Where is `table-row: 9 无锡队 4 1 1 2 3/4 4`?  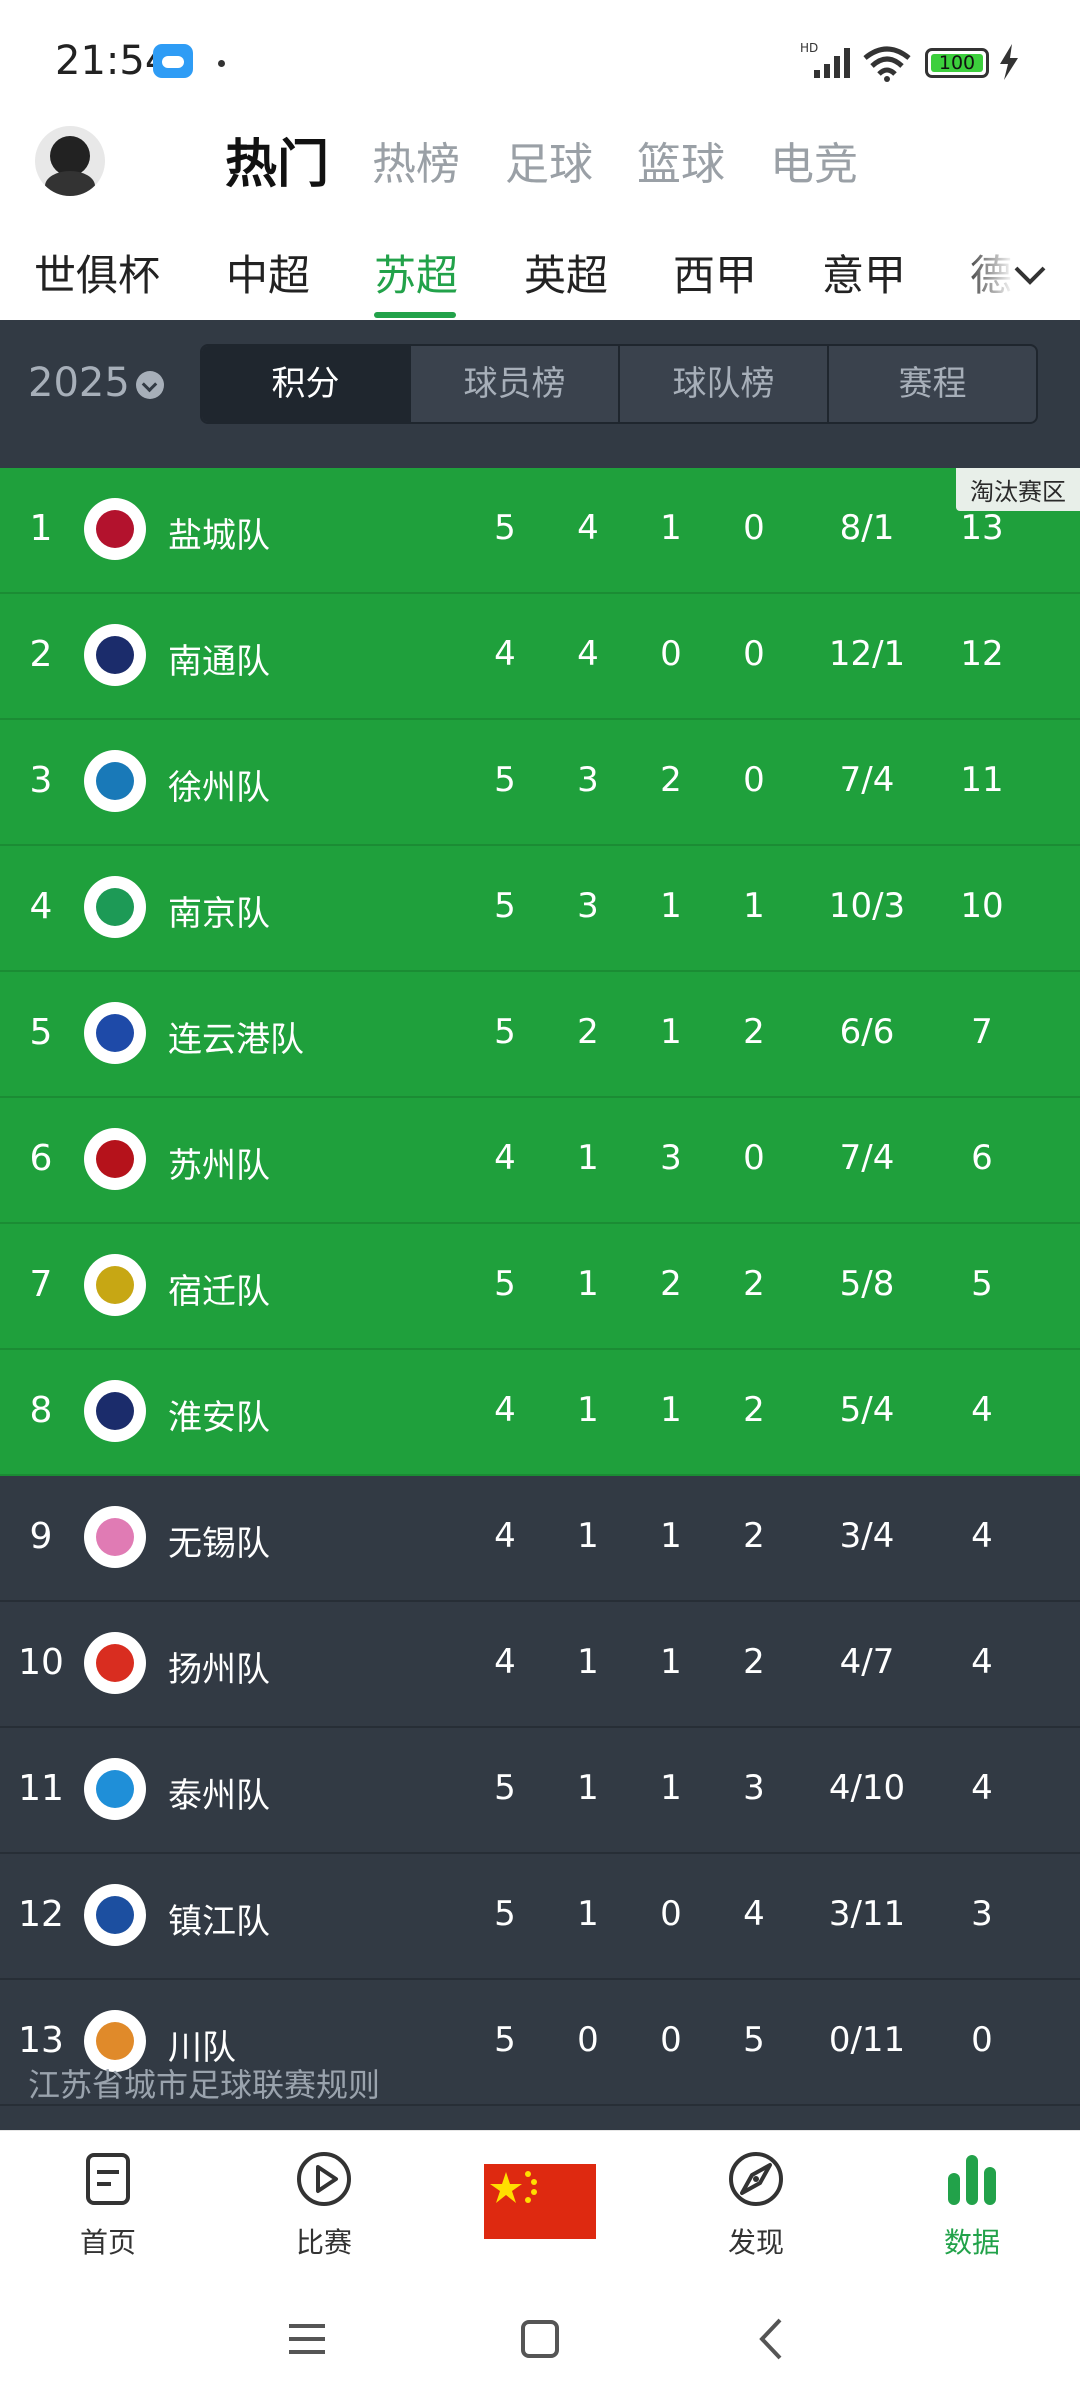 table-row: 9 无锡队 4 1 1 2 3/4 4 is located at coordinates (540, 1539).